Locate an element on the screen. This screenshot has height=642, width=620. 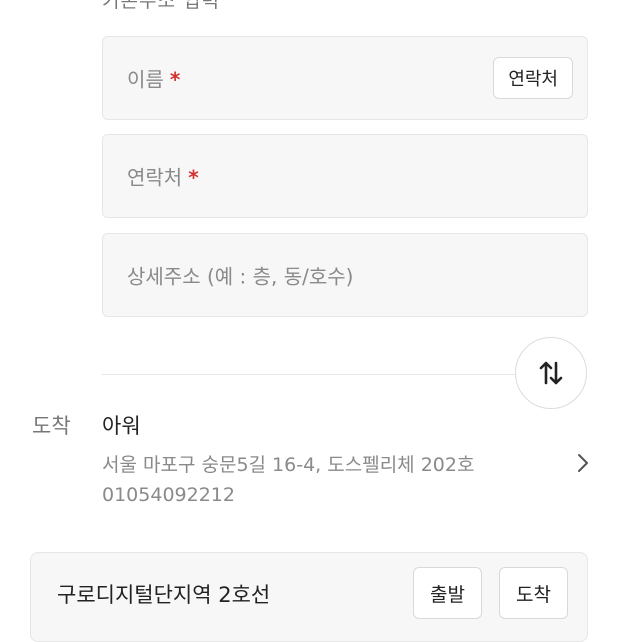
set-arrival-button: 도착 is located at coordinates (533, 593).